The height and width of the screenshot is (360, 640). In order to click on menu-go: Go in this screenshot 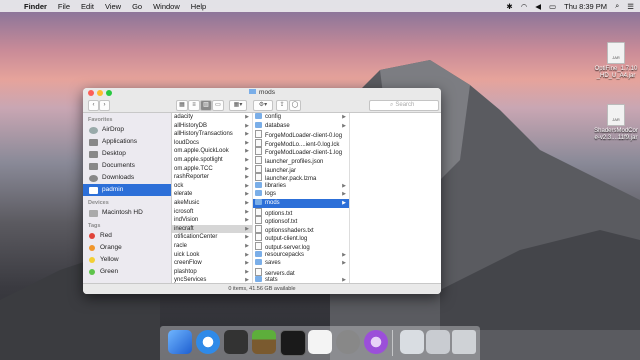, I will do `click(137, 6)`.